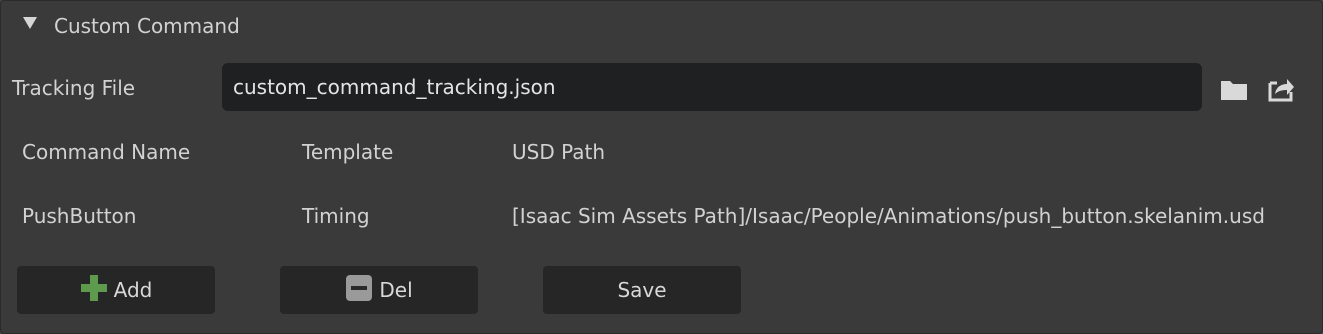  I want to click on minus-icon, so click(359, 290).